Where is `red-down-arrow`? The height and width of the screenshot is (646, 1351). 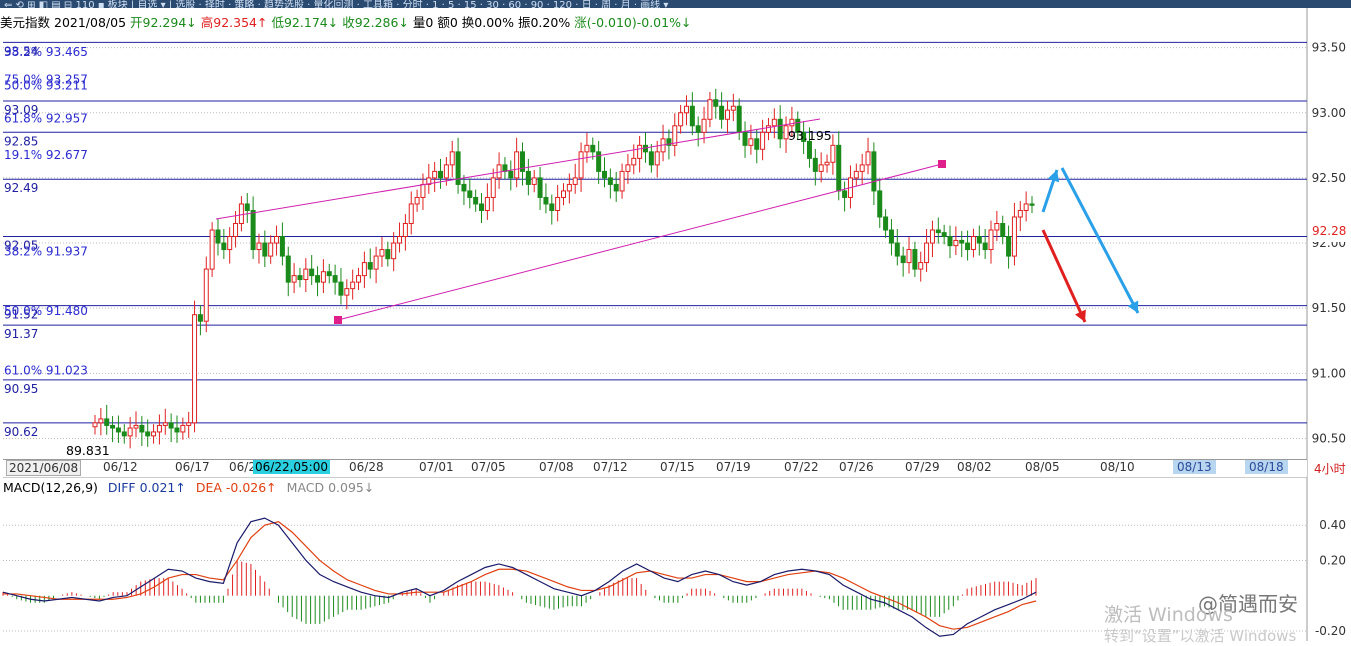
red-down-arrow is located at coordinates (1064, 276).